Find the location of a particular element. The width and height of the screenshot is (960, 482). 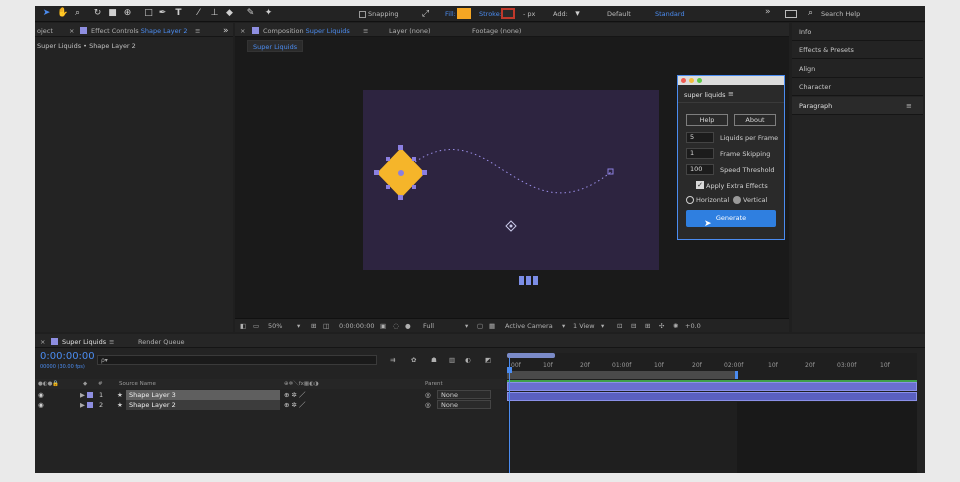

pen-tool-icon: ✒ is located at coordinates (162, 13).